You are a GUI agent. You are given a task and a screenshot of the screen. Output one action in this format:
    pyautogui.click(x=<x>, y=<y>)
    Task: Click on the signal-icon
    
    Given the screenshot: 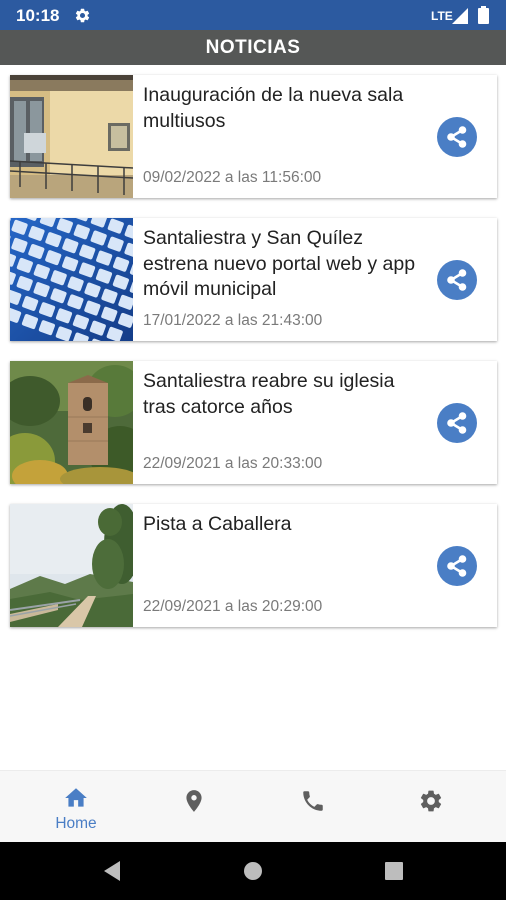 What is the action you would take?
    pyautogui.click(x=460, y=16)
    